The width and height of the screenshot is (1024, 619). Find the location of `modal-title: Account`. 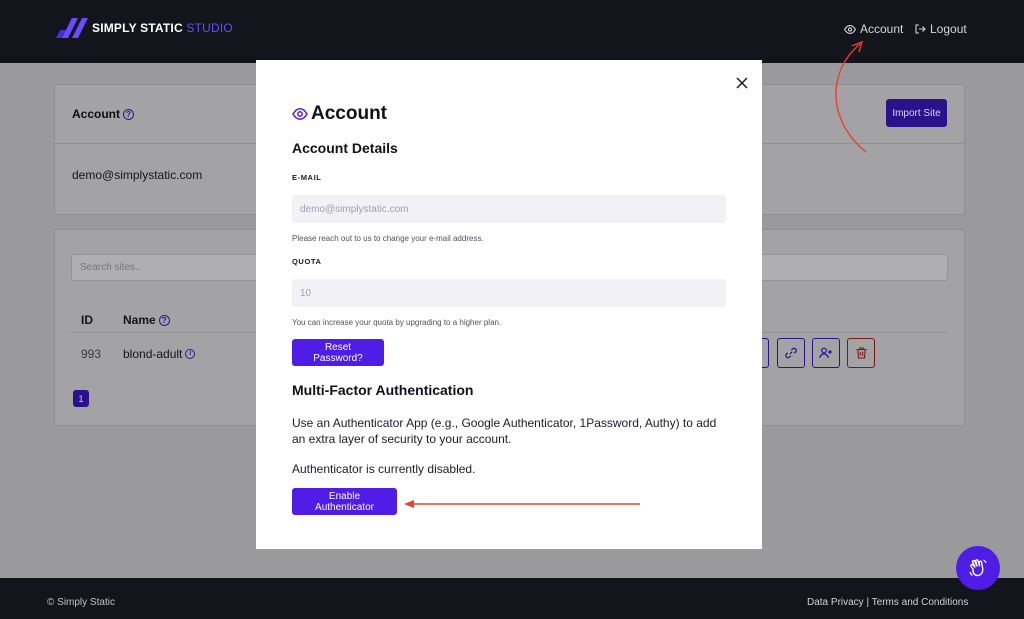

modal-title: Account is located at coordinates (339, 114).